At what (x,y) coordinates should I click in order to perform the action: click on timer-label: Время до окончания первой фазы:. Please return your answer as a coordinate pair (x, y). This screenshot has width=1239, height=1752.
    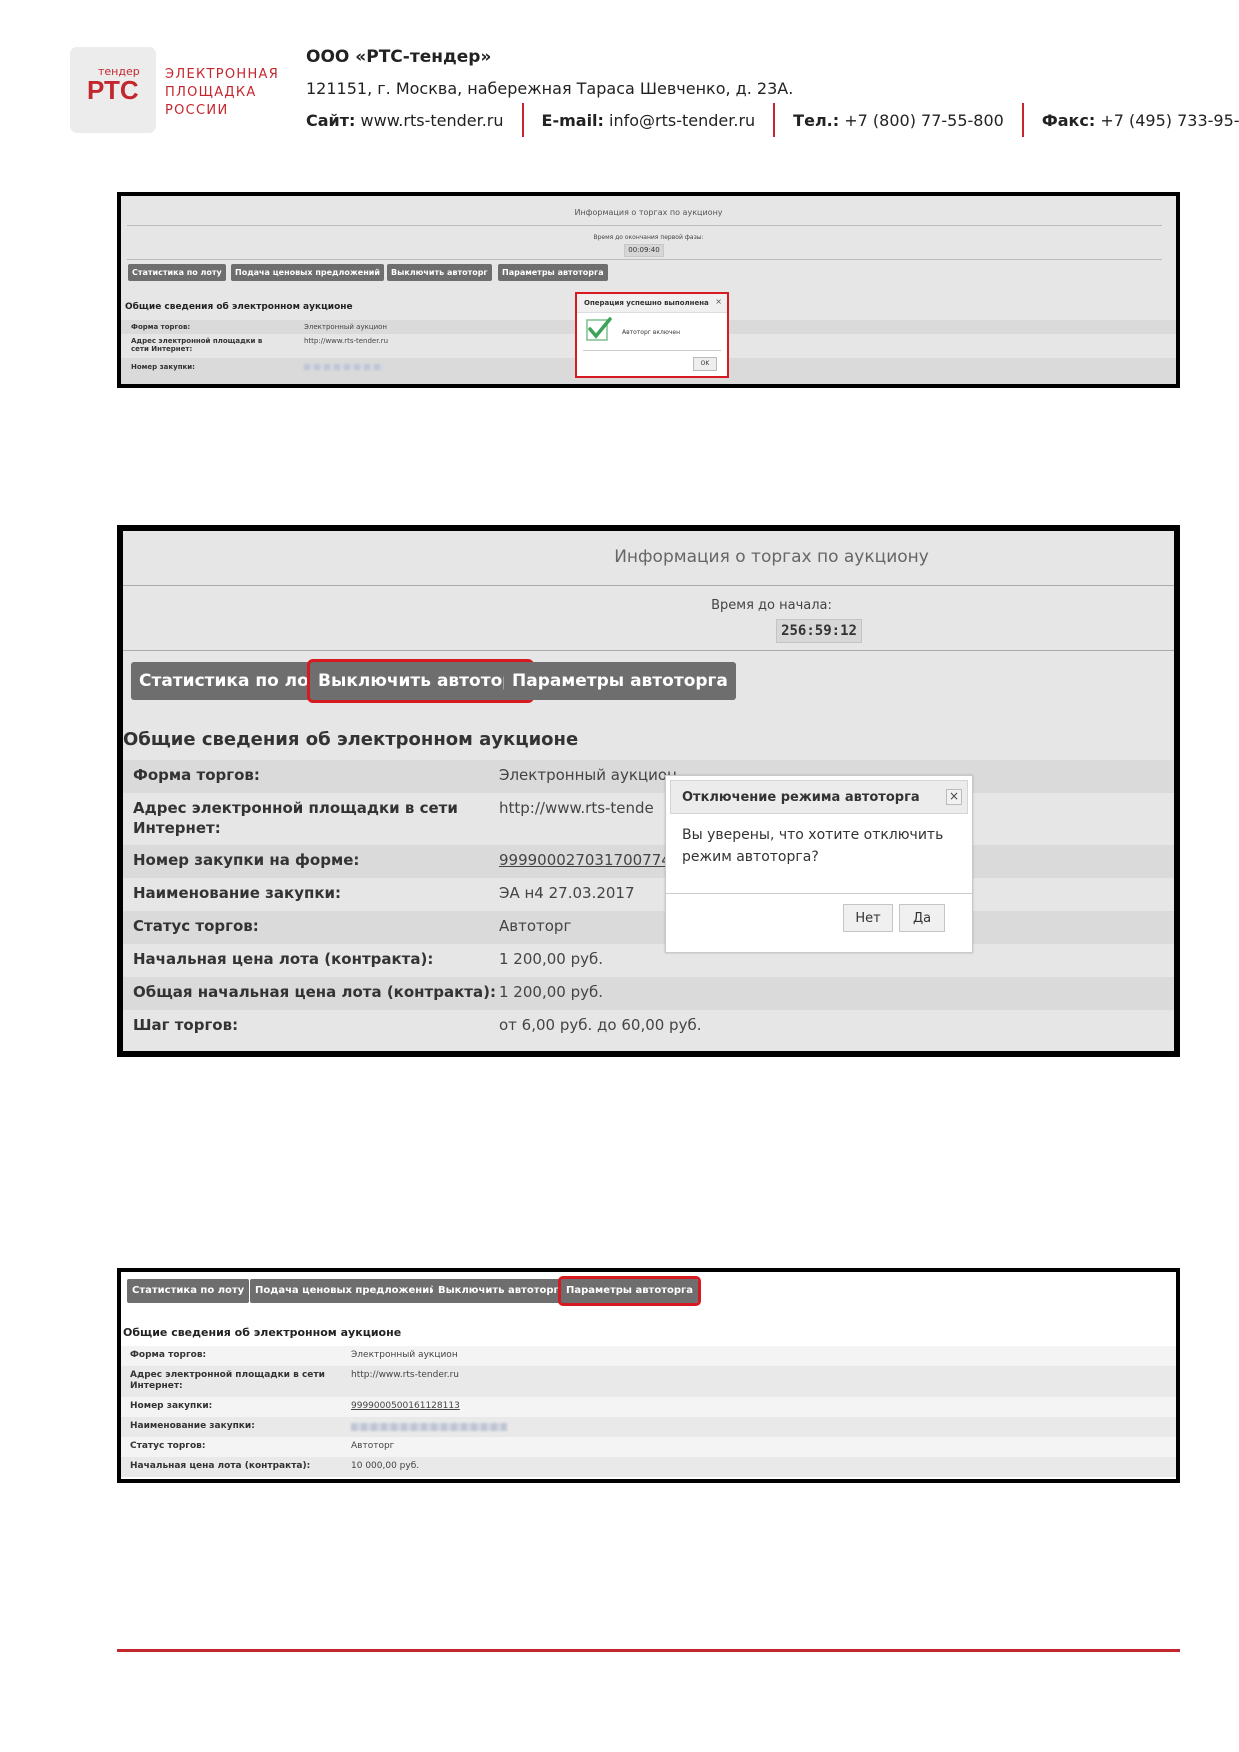
    Looking at the image, I should click on (648, 237).